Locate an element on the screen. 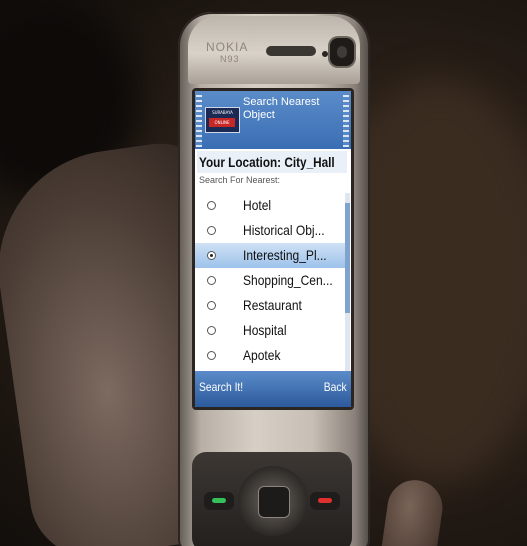 The image size is (527, 546). signal-indicator is located at coordinates (199, 121).